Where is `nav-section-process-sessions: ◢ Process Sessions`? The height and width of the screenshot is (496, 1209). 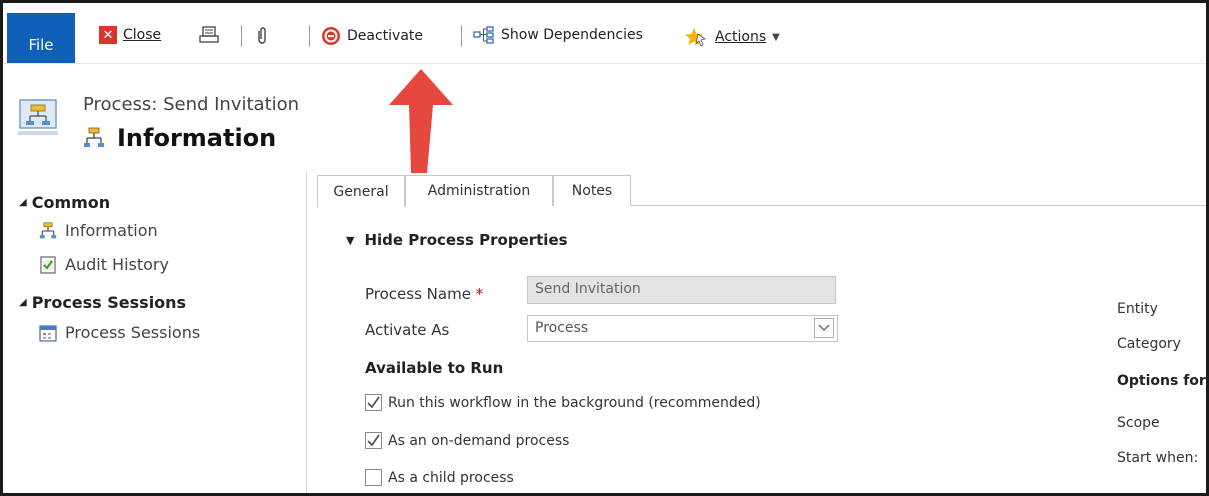 nav-section-process-sessions: ◢ Process Sessions is located at coordinates (102, 302).